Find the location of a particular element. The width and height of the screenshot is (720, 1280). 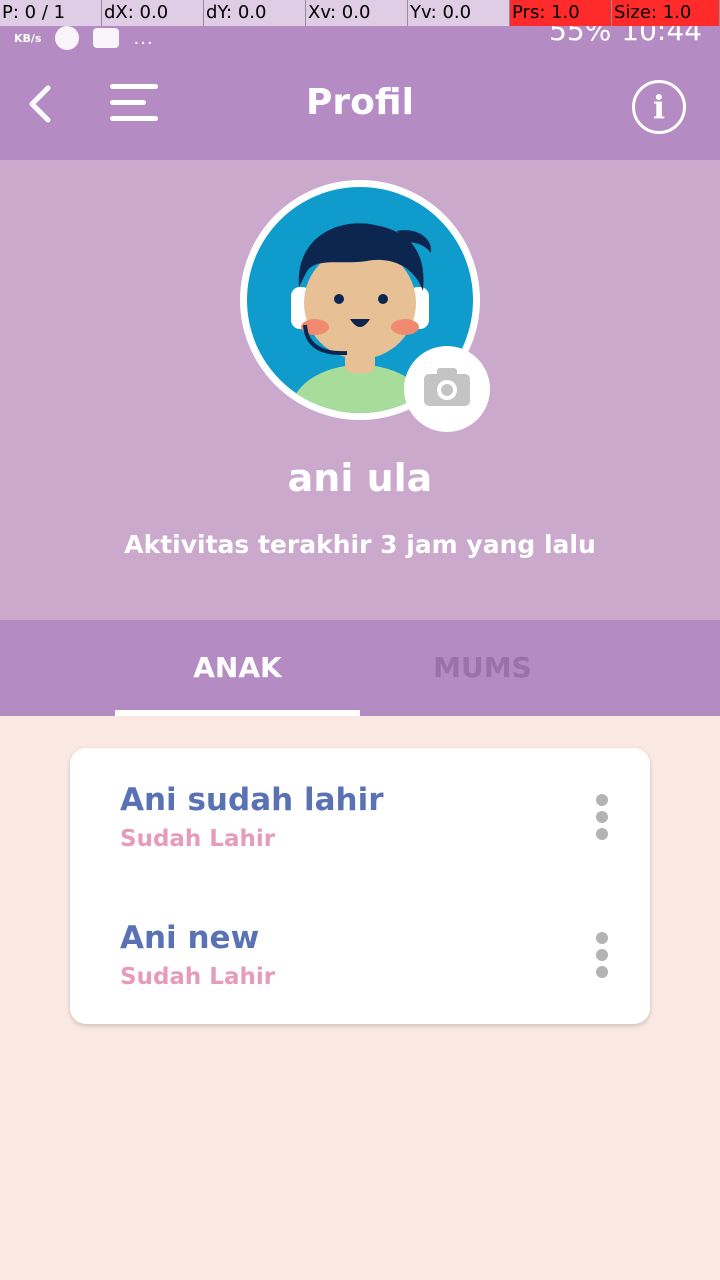

active-tab-indicator is located at coordinates (237, 713).